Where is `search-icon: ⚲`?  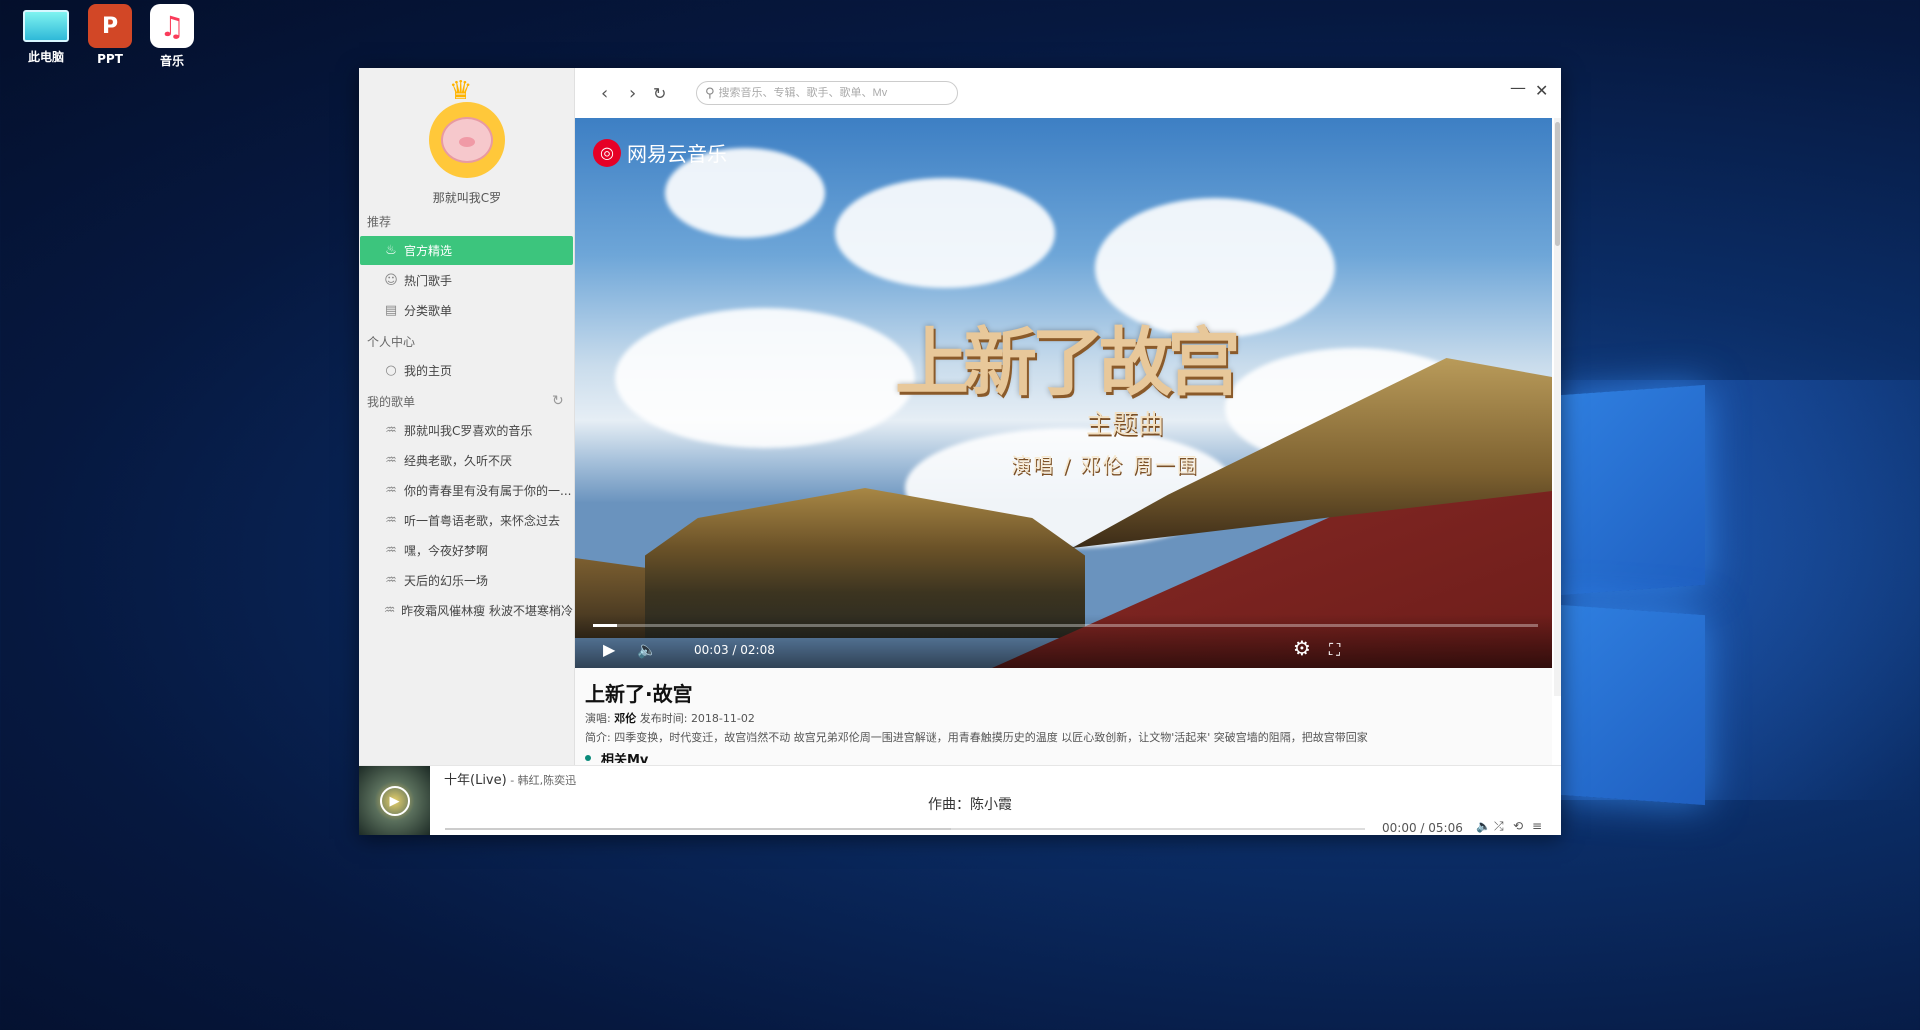 search-icon: ⚲ is located at coordinates (710, 93).